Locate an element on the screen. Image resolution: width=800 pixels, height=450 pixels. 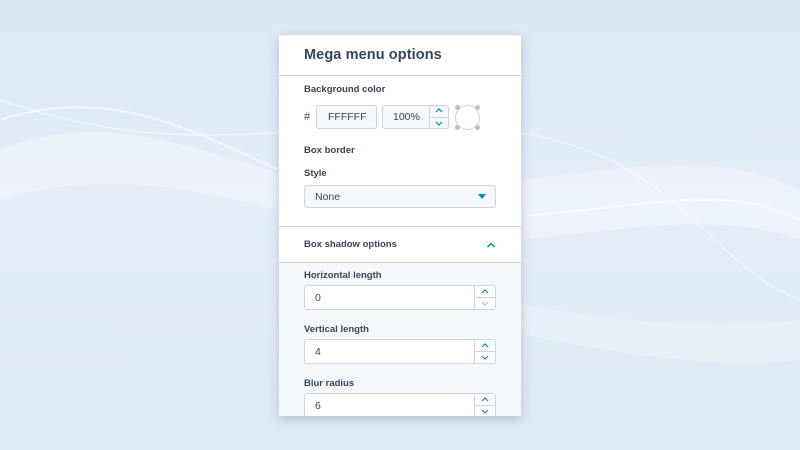
opacity-increment-button is located at coordinates (439, 111).